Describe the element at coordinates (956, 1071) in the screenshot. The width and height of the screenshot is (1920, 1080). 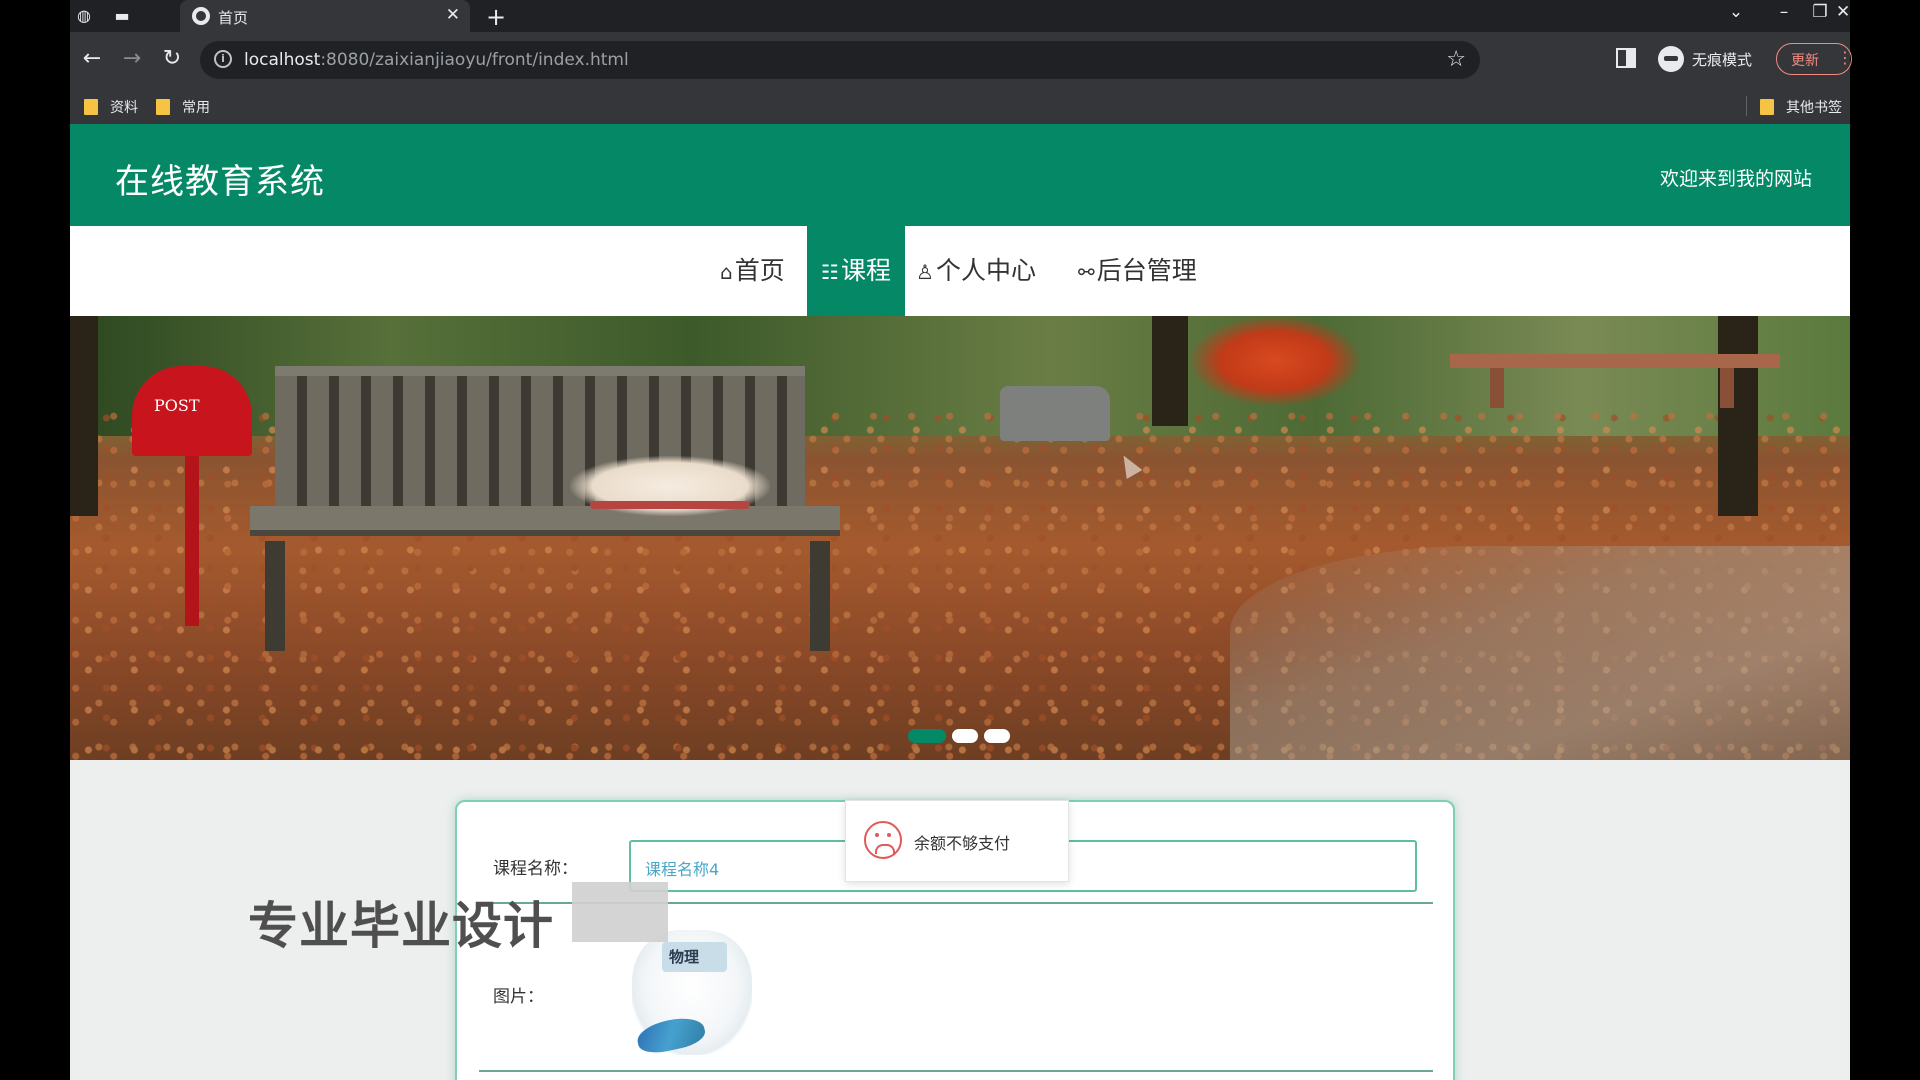
I see `row-divider` at that location.